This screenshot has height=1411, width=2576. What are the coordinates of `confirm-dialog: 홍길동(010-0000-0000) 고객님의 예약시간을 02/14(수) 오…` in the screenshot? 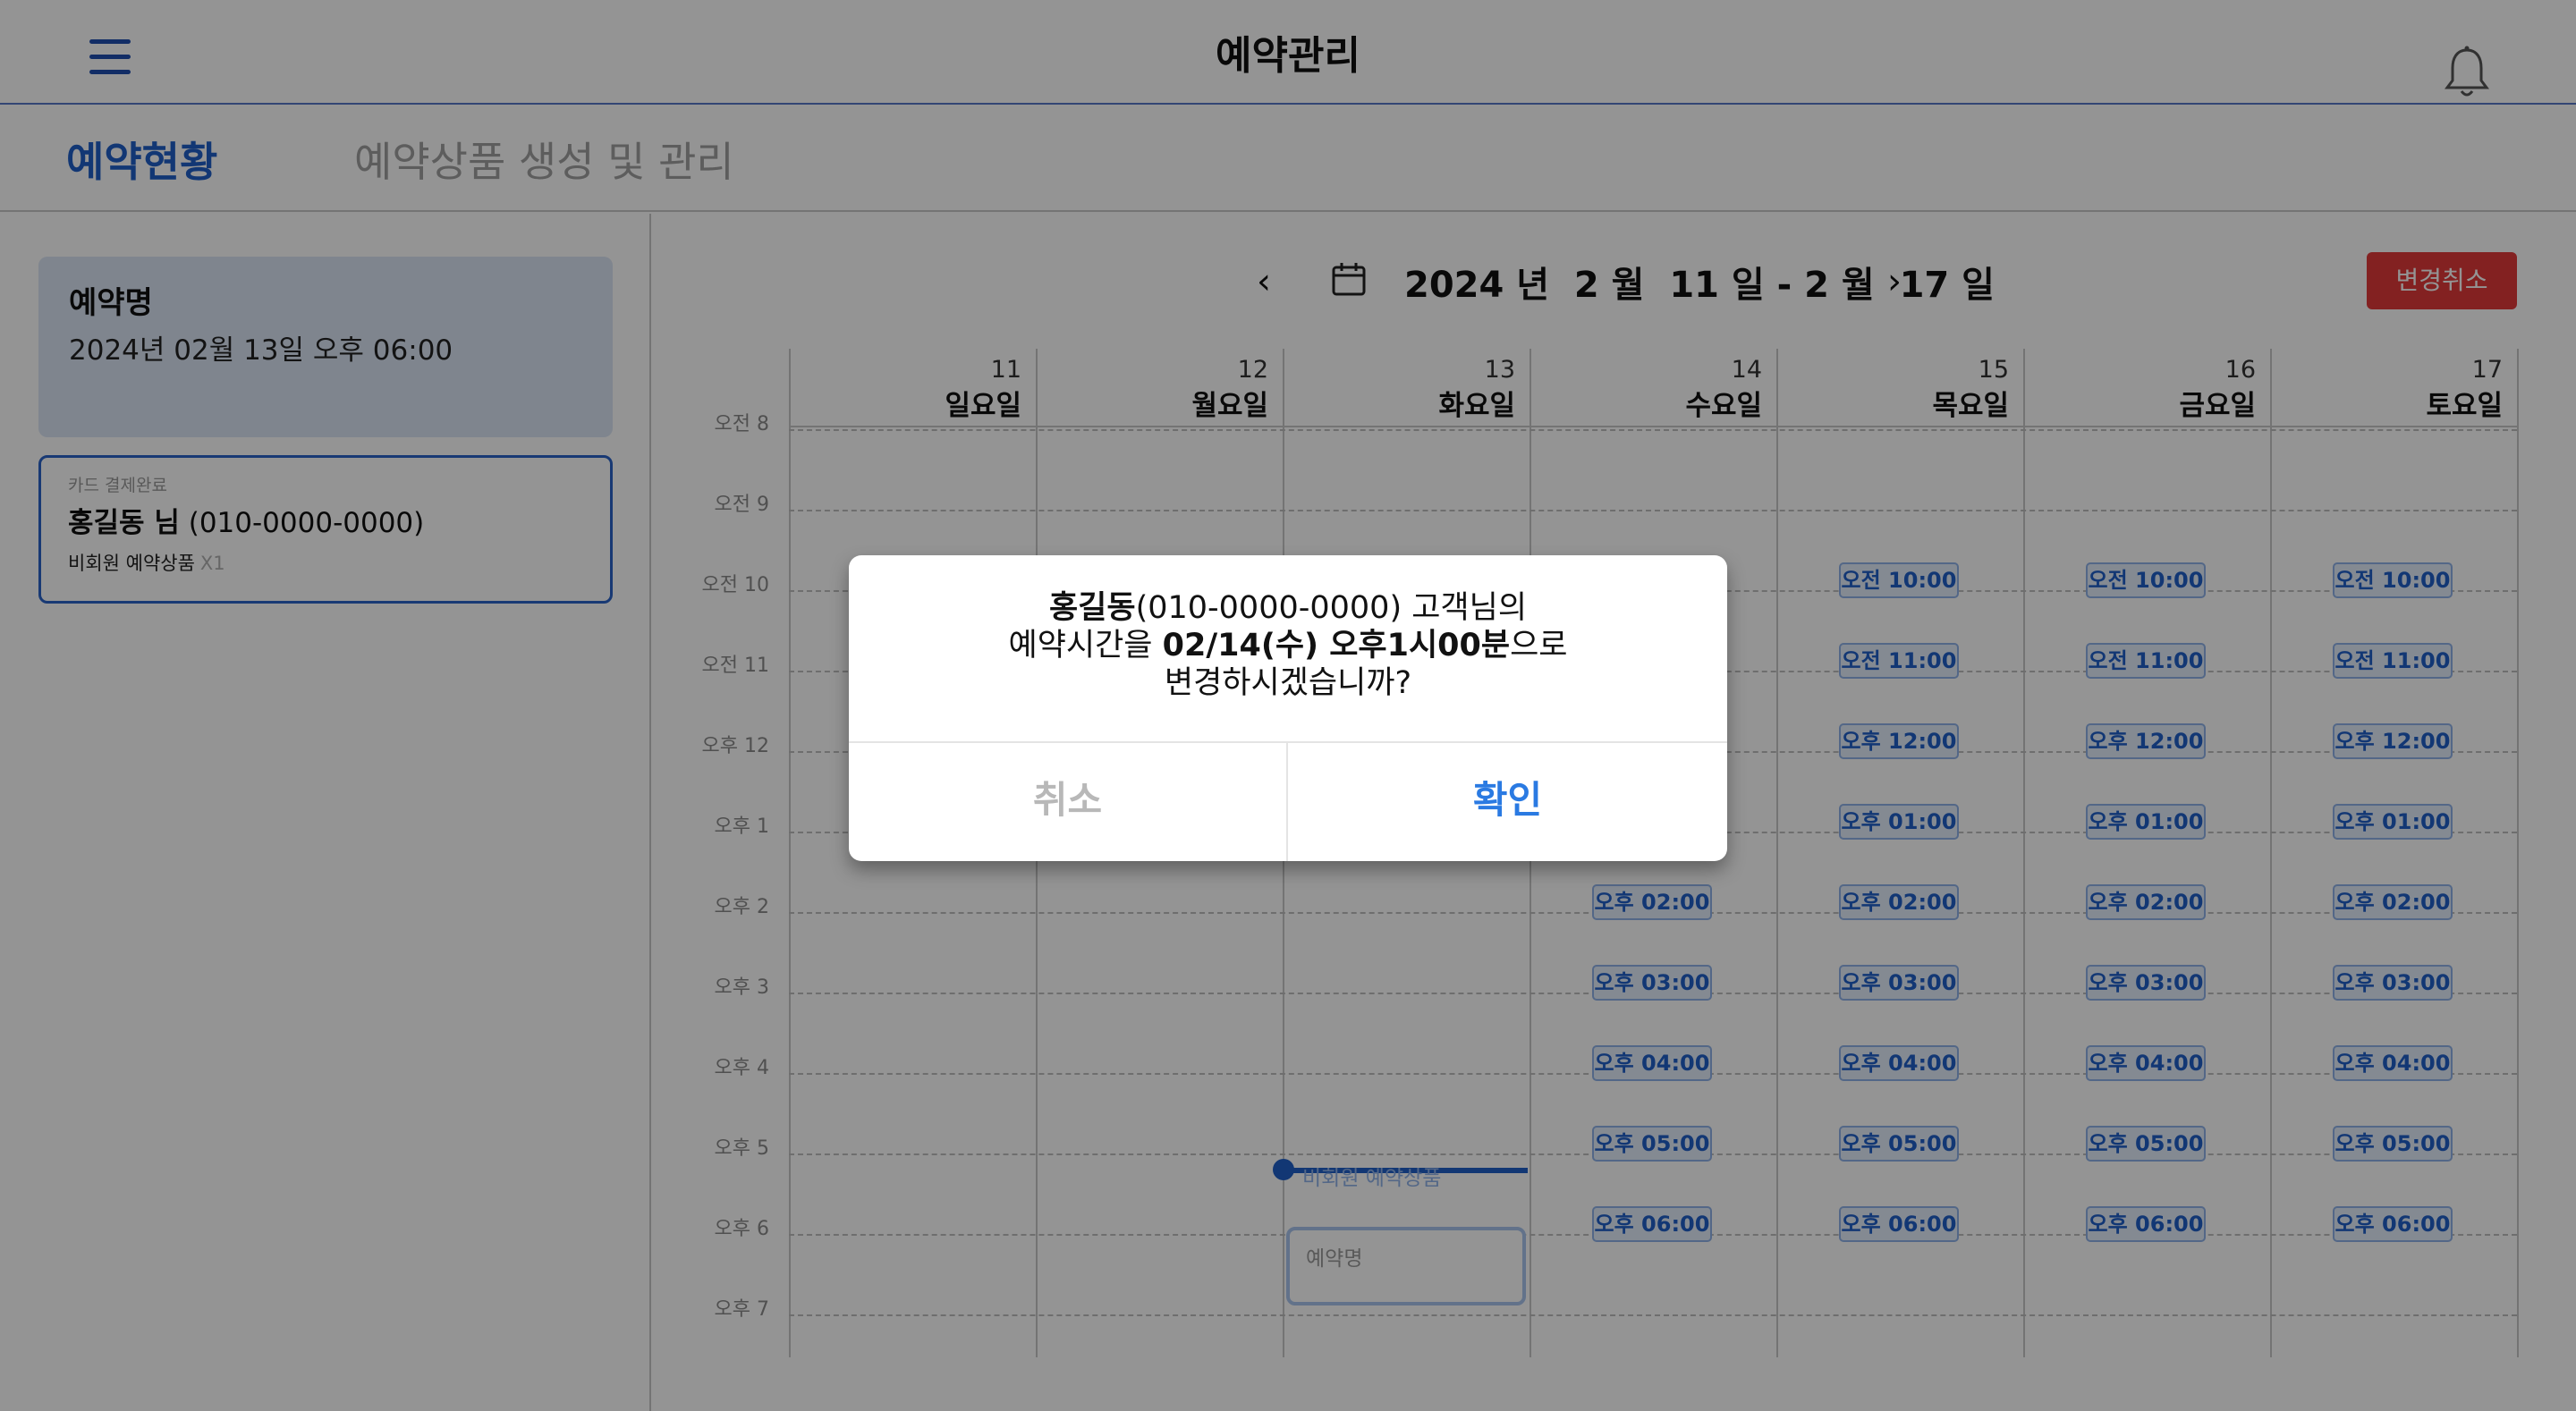 It's located at (1288, 708).